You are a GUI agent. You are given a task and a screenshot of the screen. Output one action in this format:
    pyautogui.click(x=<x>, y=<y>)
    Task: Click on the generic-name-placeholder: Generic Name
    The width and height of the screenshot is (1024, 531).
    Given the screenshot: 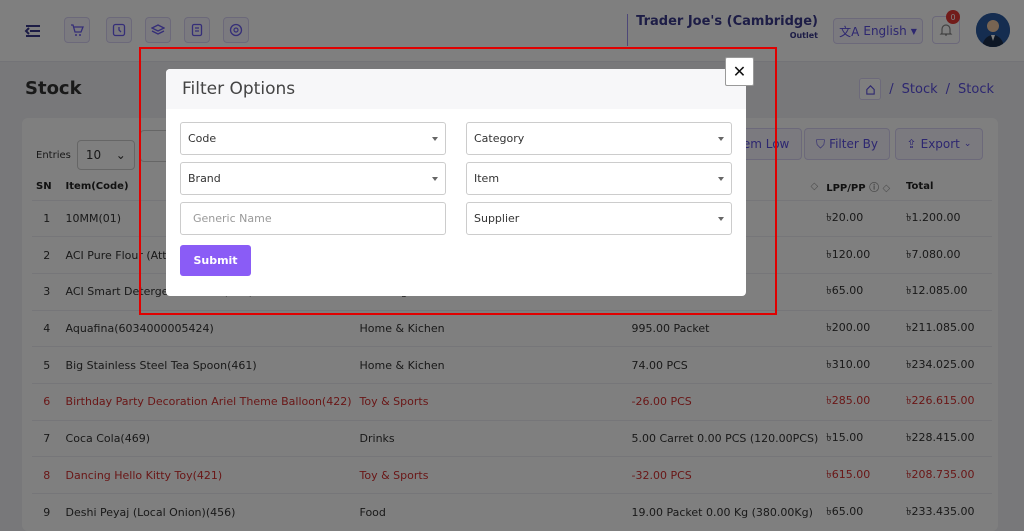 What is the action you would take?
    pyautogui.click(x=232, y=218)
    